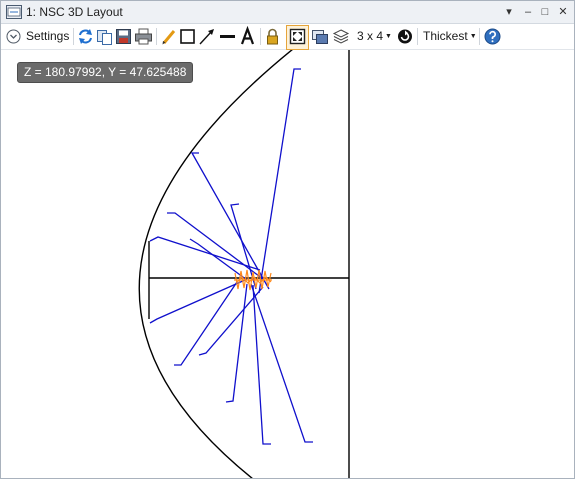 The width and height of the screenshot is (575, 481). I want to click on stack-layers-button, so click(341, 36).